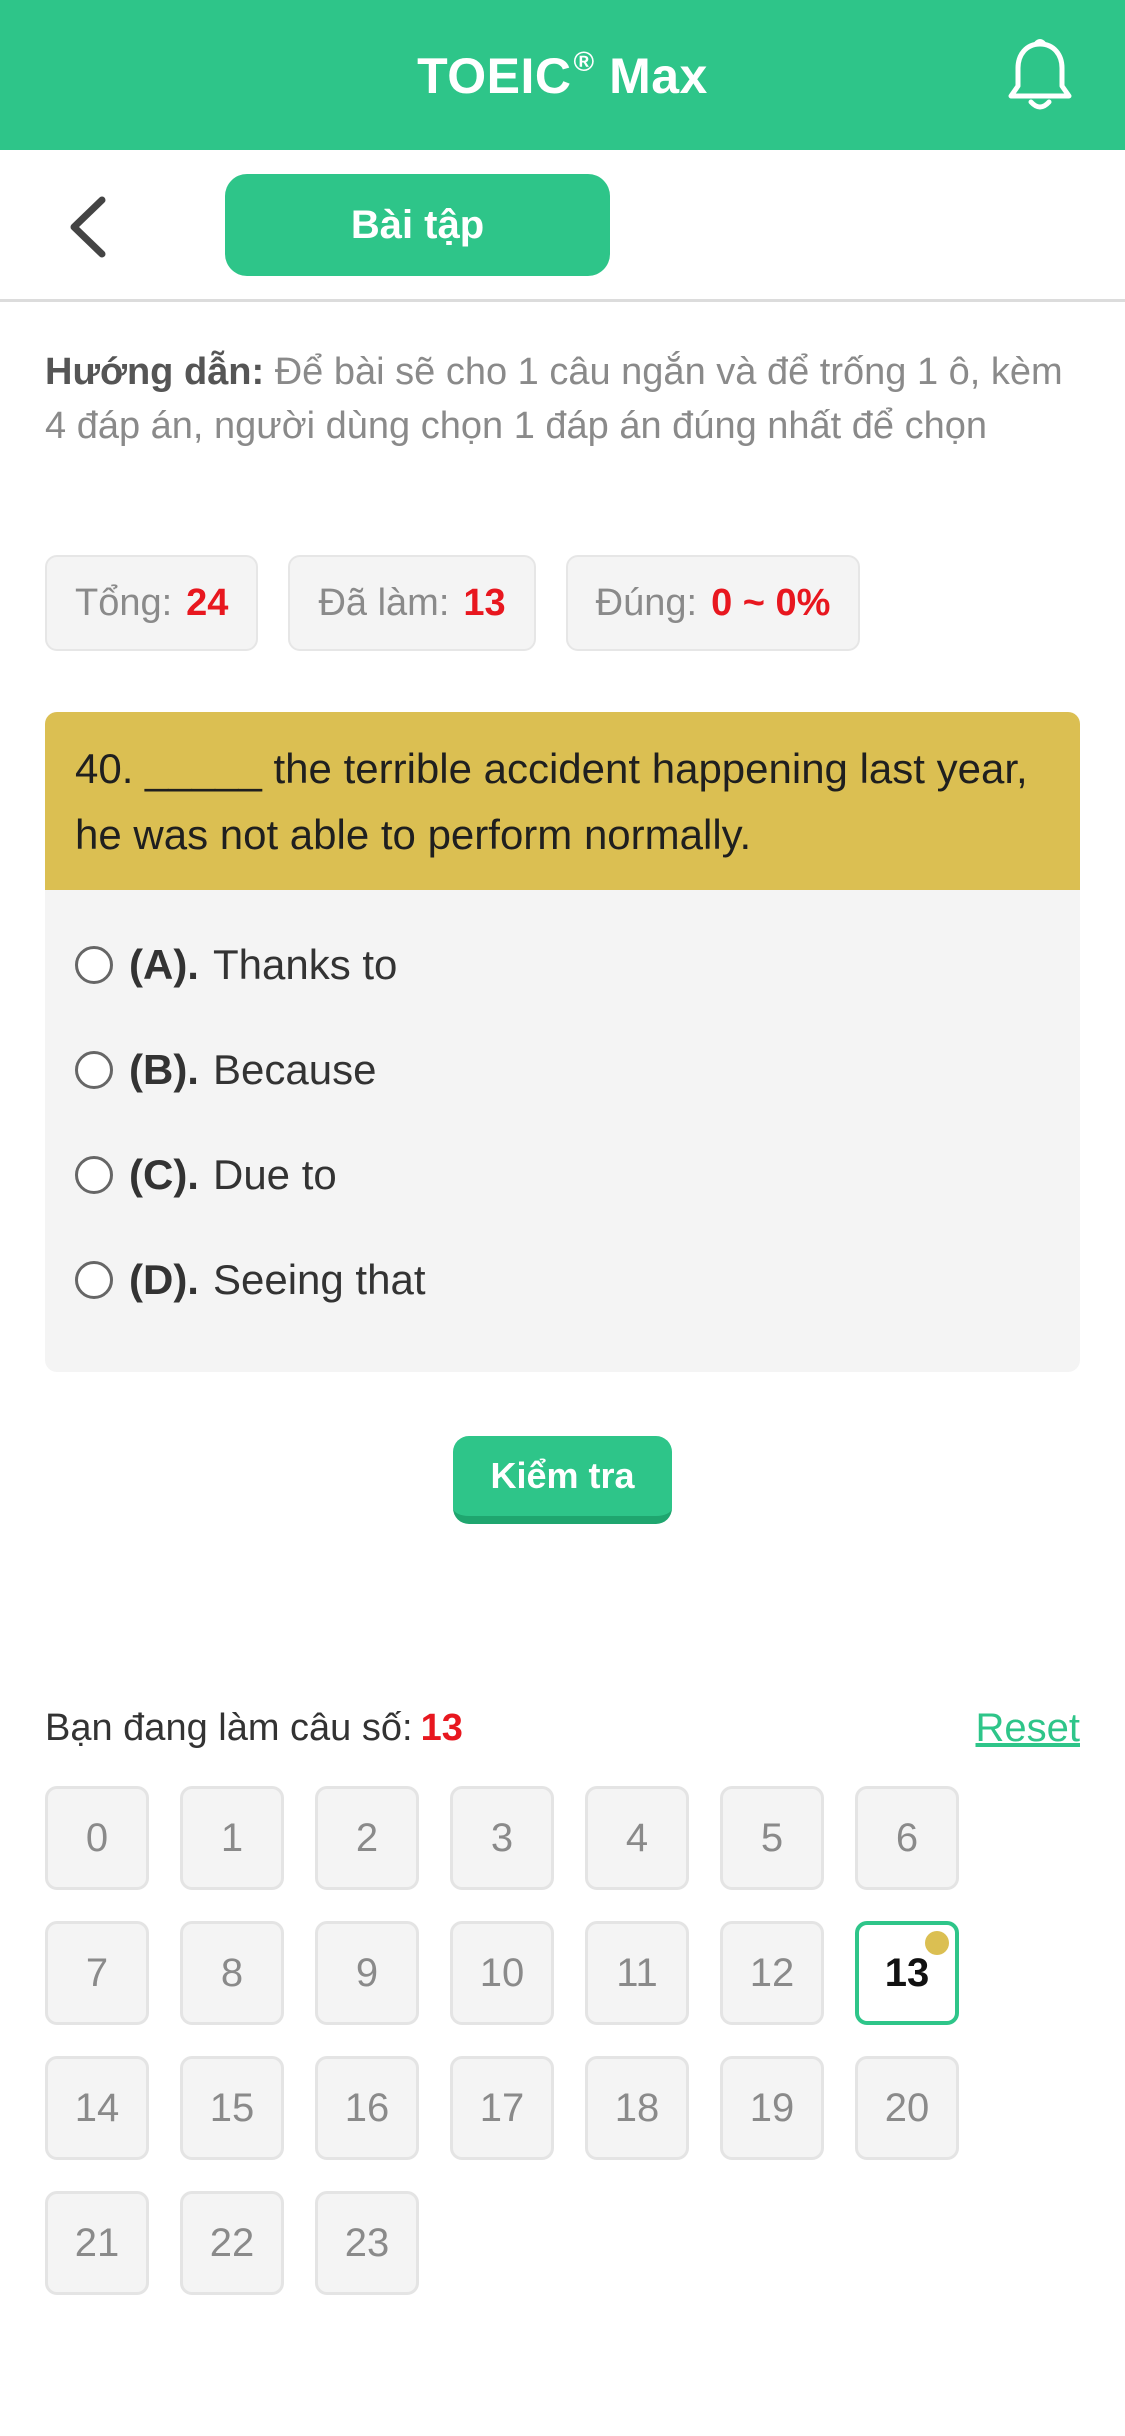 This screenshot has height=2436, width=1125. I want to click on stat-done-value: 13, so click(484, 602).